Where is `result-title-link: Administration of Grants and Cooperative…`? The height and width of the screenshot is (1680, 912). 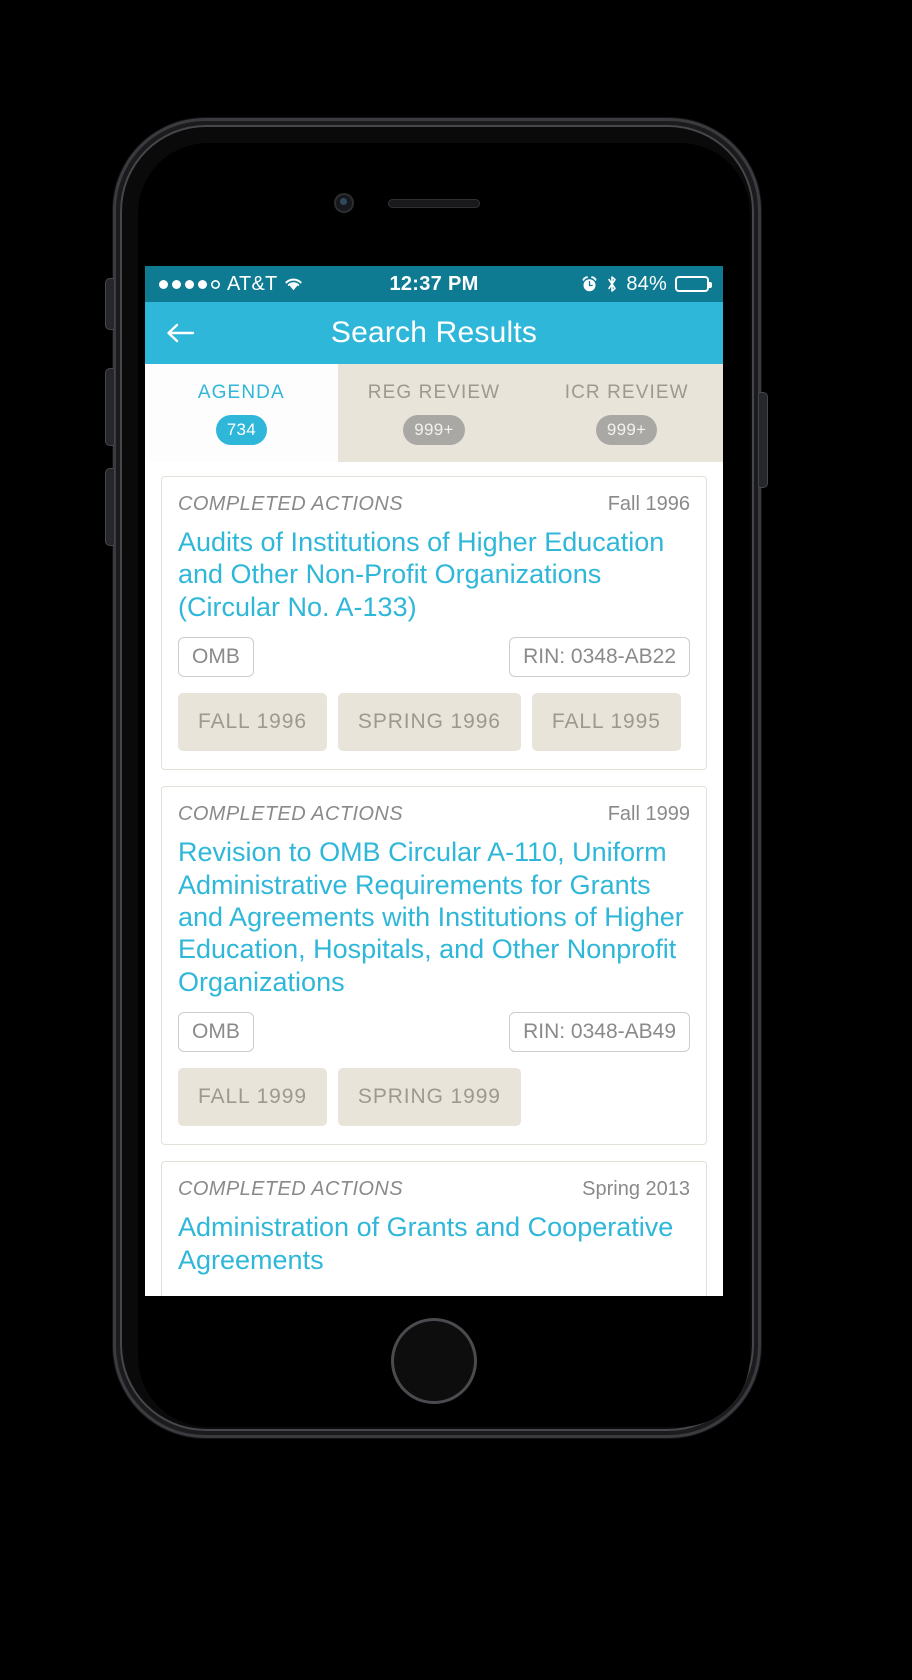 result-title-link: Administration of Grants and Cooperative… is located at coordinates (434, 1243).